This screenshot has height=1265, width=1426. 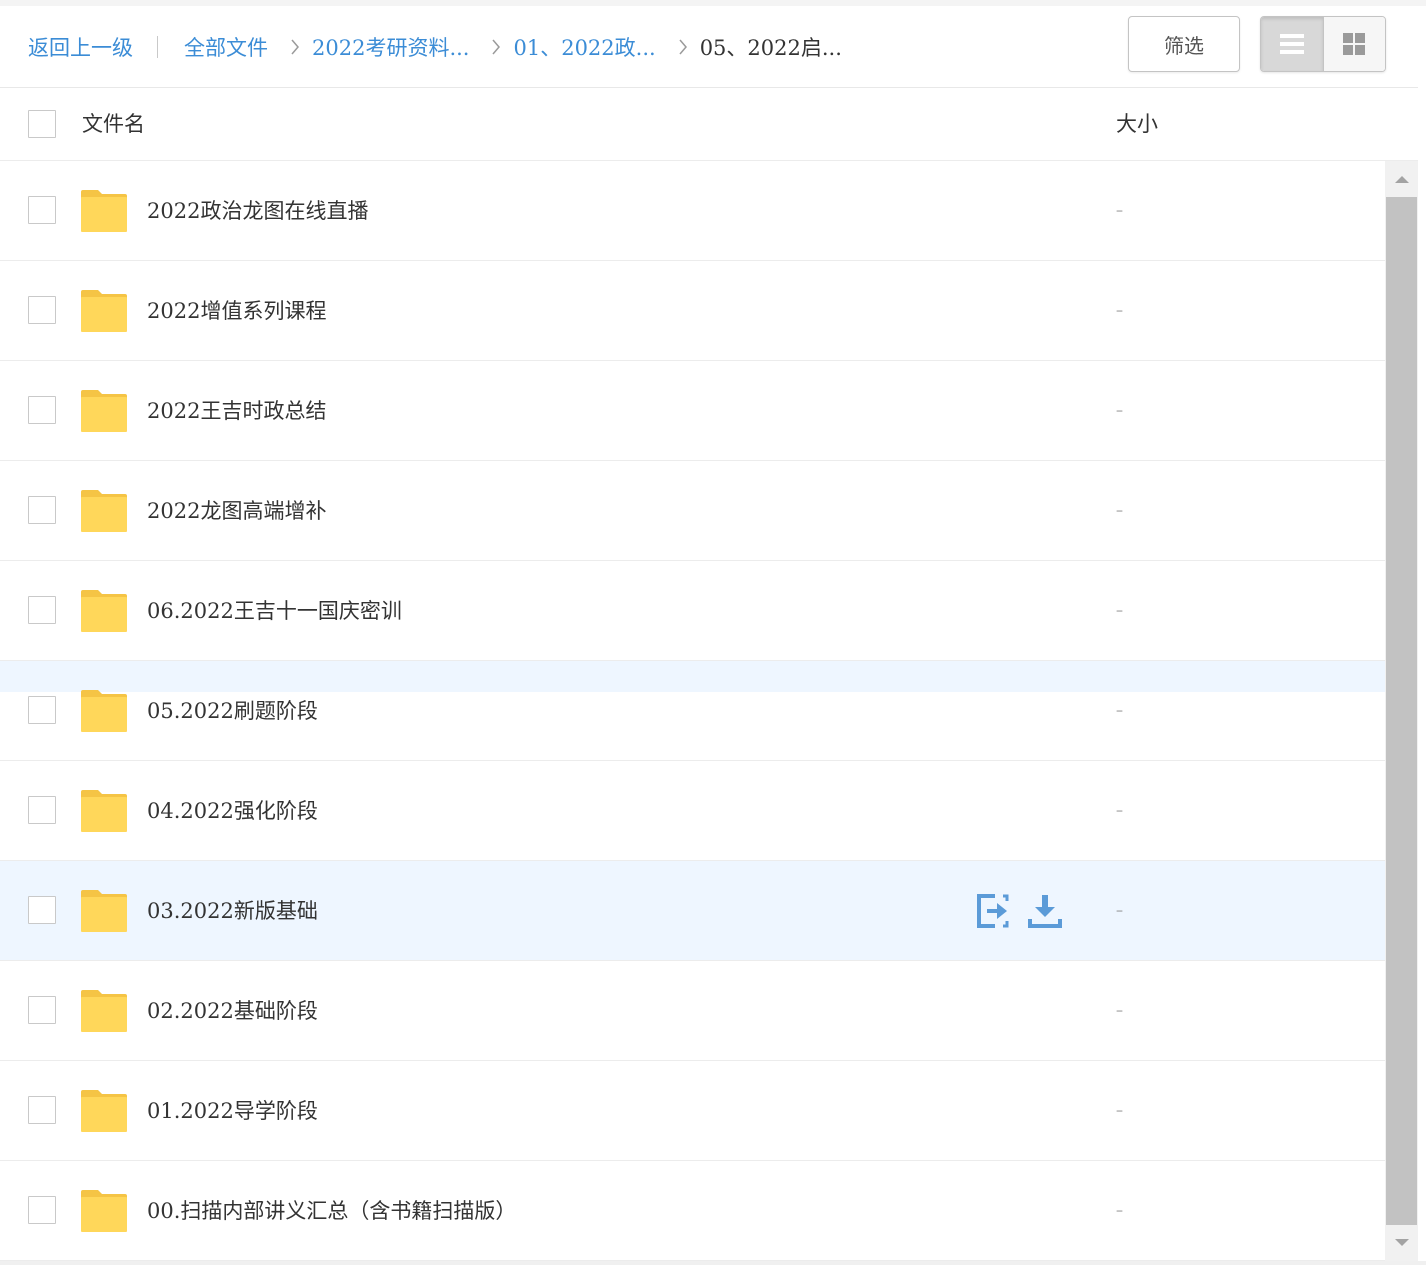 I want to click on row-actions, so click(x=1019, y=911).